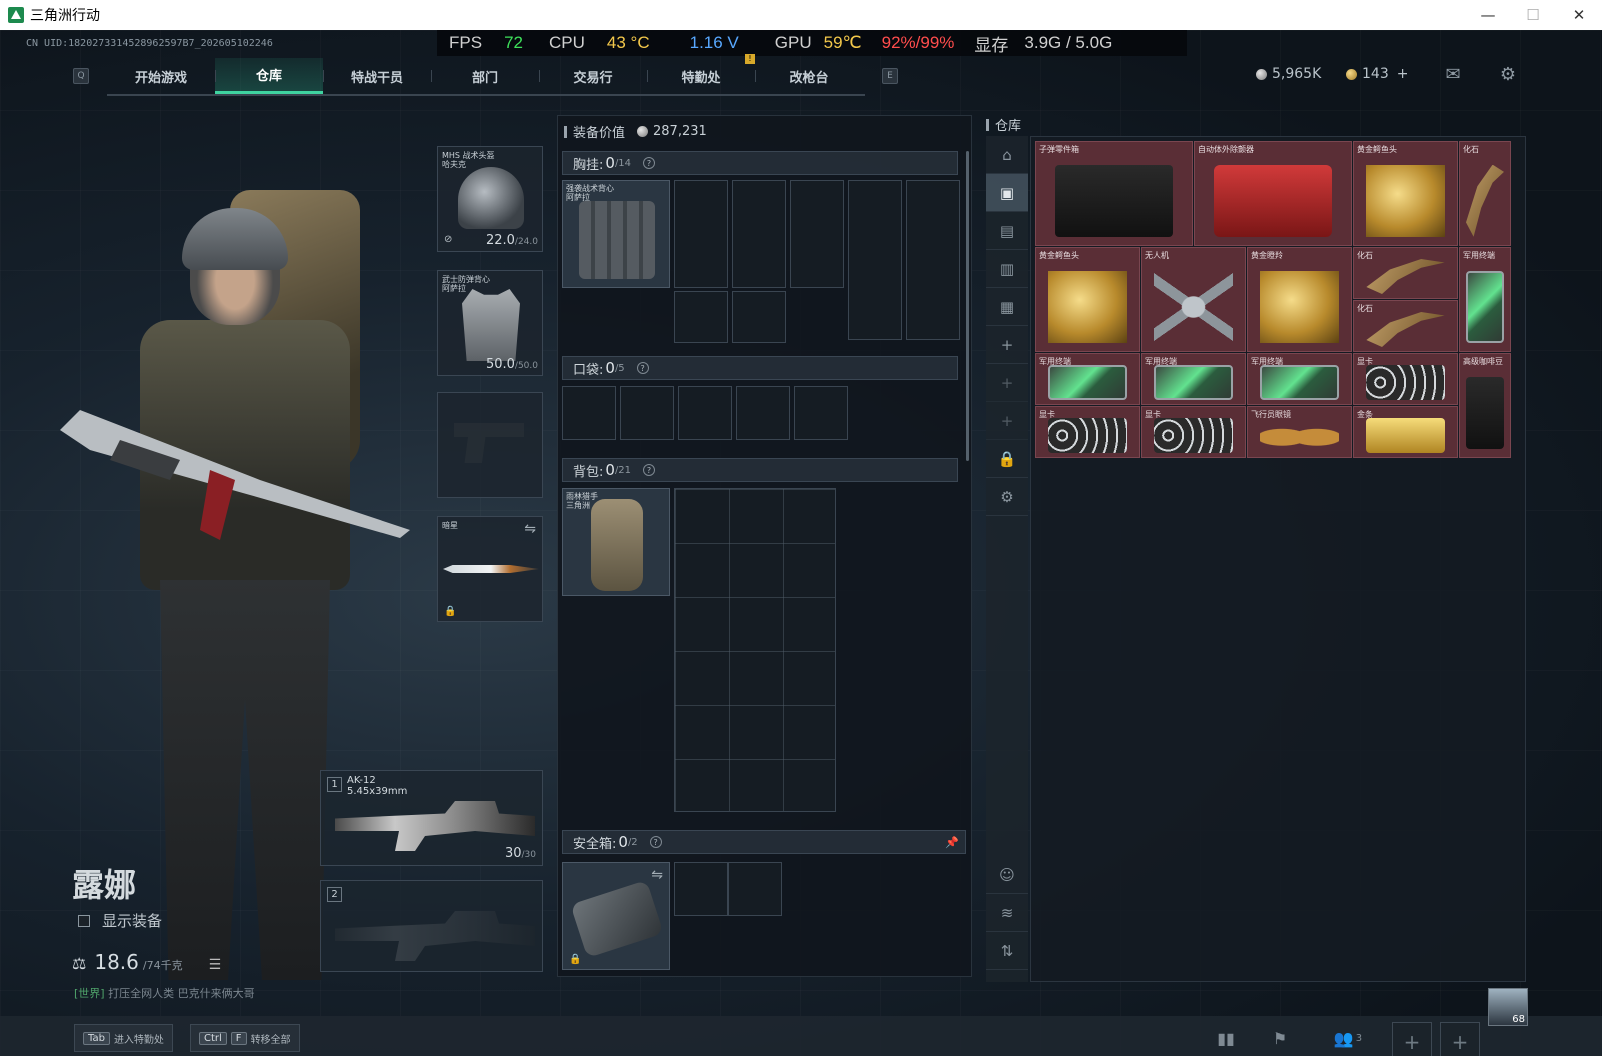 This screenshot has width=1602, height=1056. I want to click on transfer-all-hint: Ctrl F 转移全部, so click(245, 1038).